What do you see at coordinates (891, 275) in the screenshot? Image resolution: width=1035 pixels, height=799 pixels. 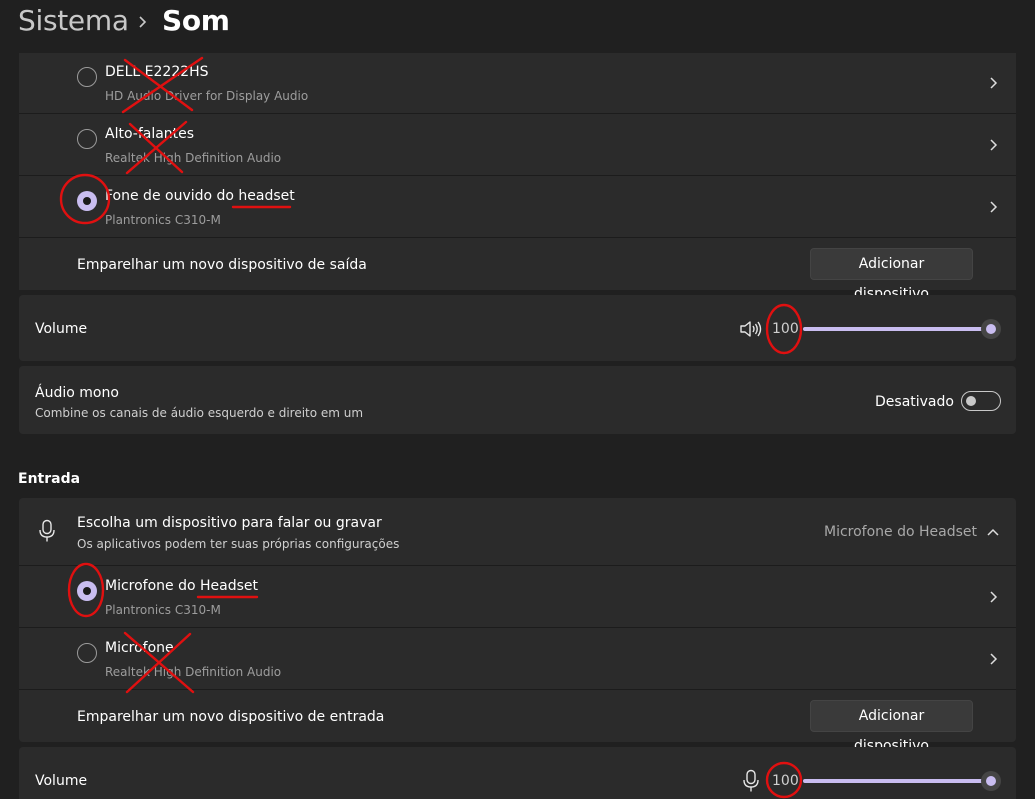 I see `add-output-device-button: Adicionar dispositivo` at bounding box center [891, 275].